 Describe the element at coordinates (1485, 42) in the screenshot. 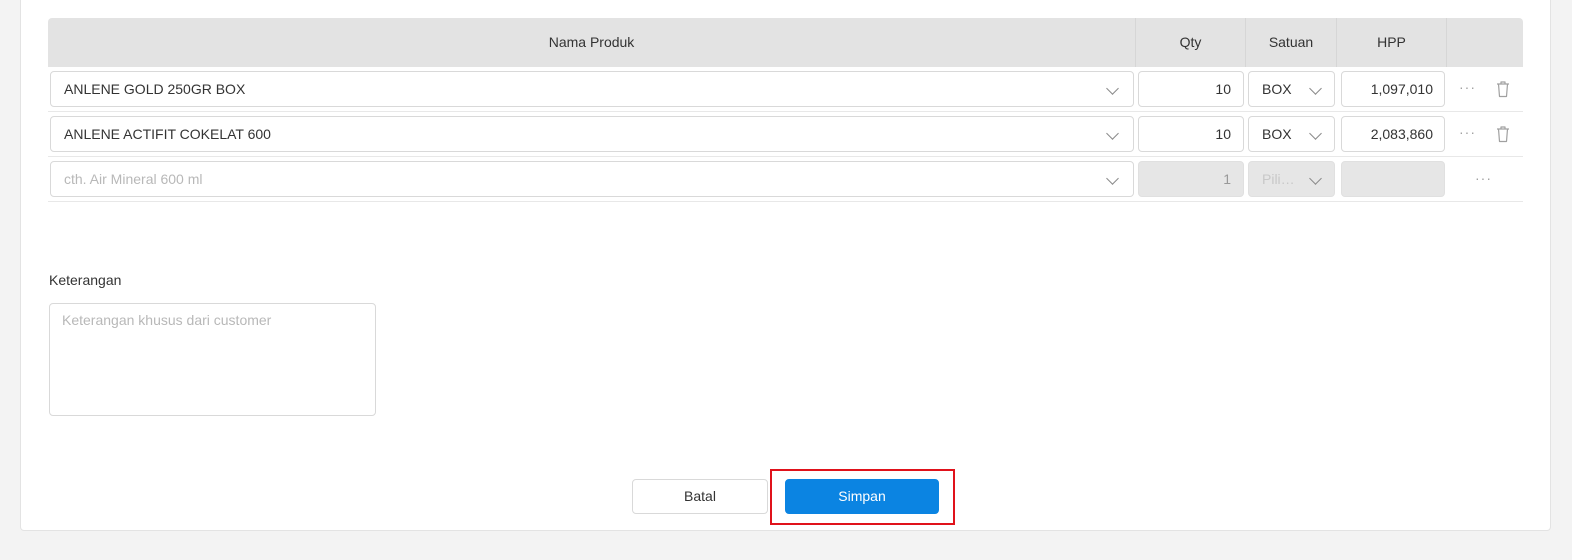

I see `column-header-actions` at that location.